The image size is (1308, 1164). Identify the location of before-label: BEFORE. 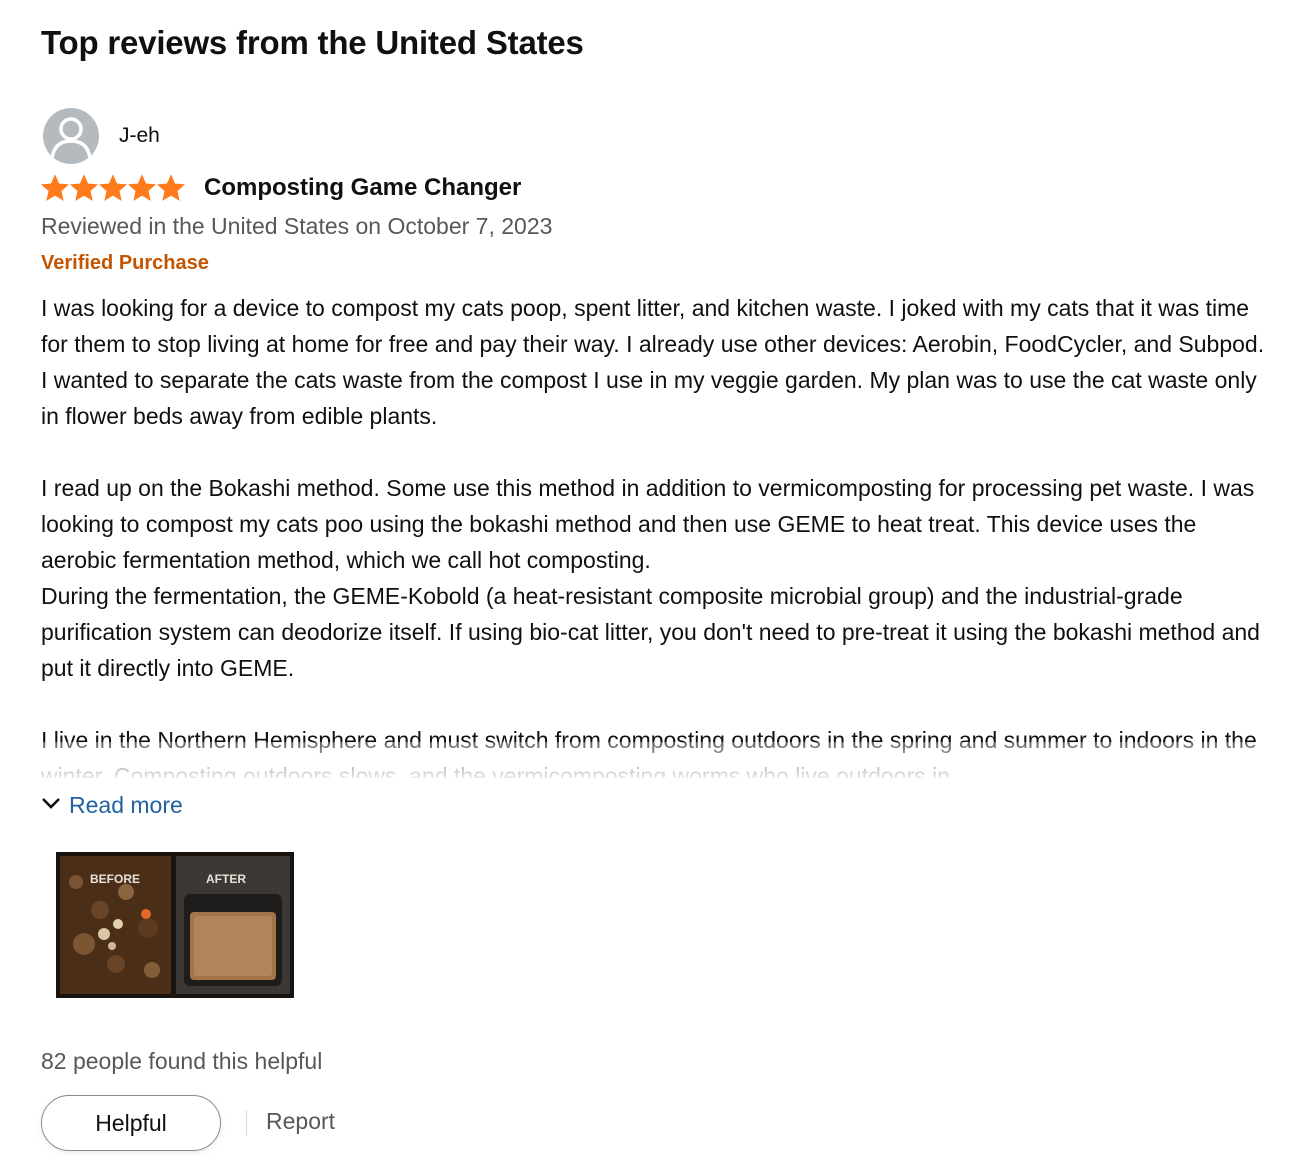
(115, 879).